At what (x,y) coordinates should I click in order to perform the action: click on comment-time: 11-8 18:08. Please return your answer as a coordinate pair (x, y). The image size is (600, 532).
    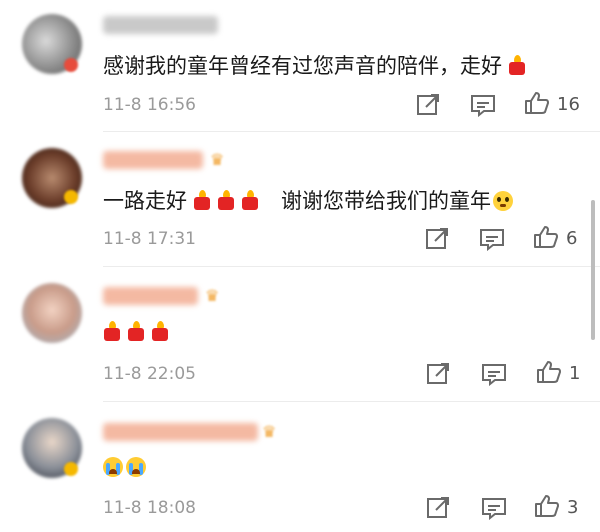
    Looking at the image, I should click on (149, 508).